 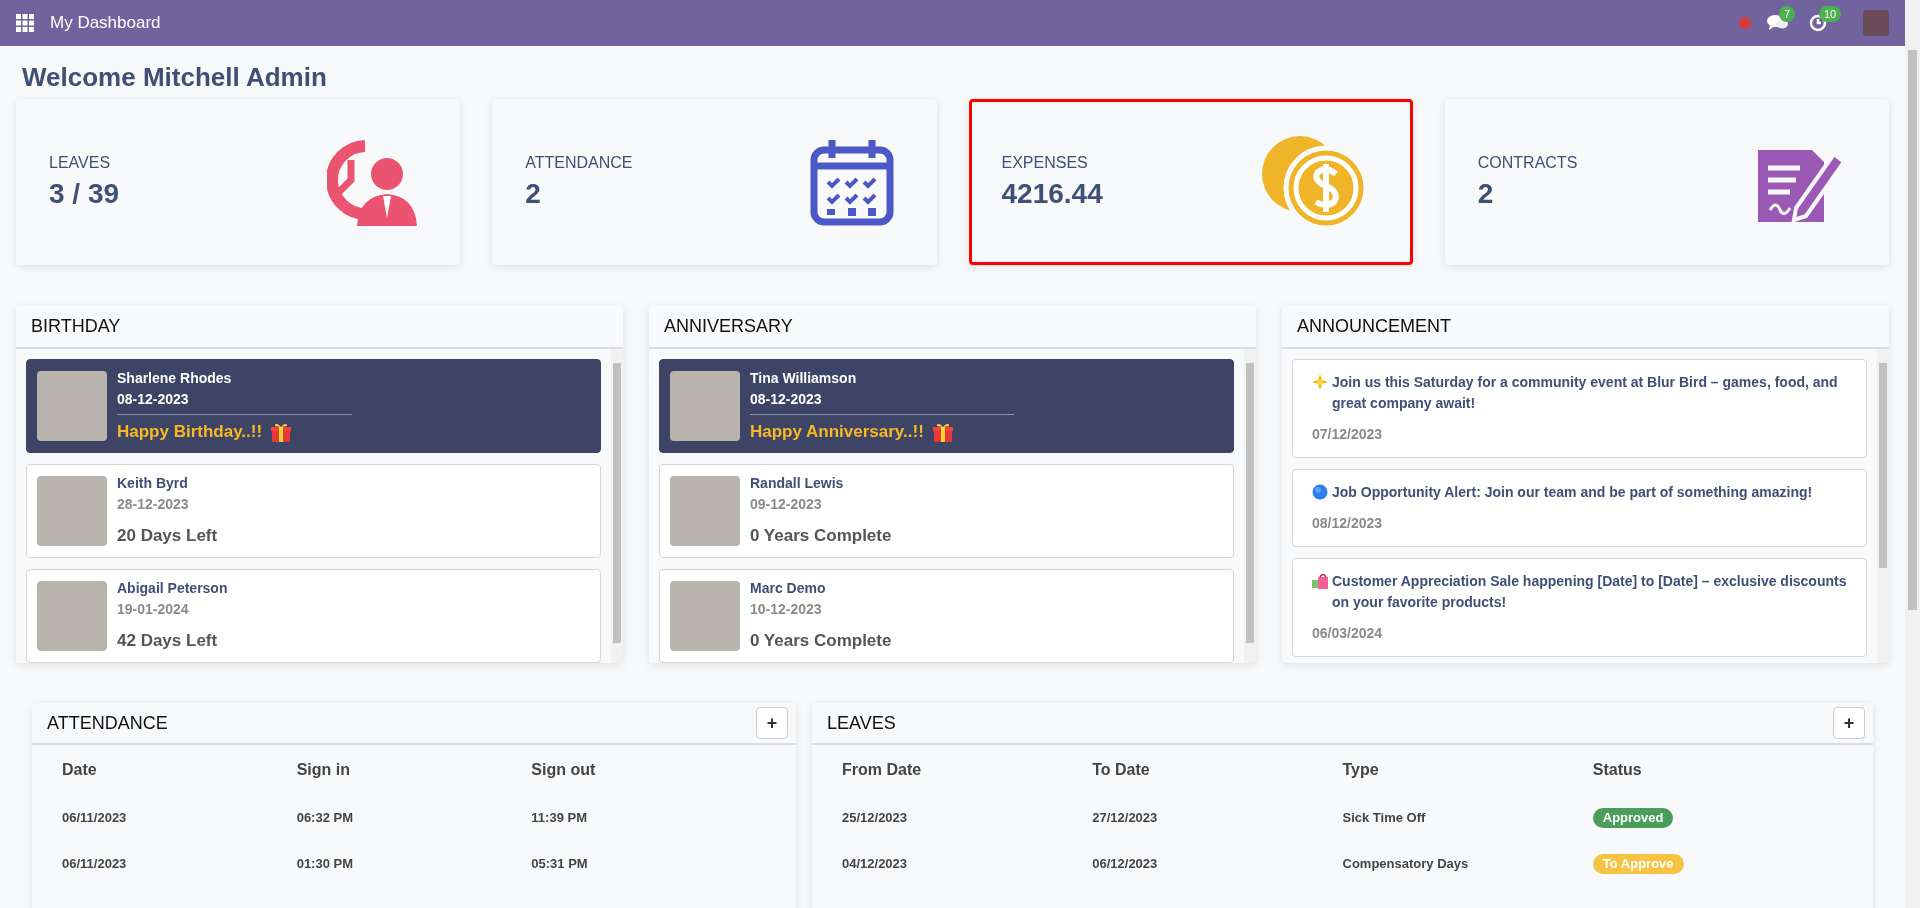 What do you see at coordinates (325, 818) in the screenshot?
I see `table-cell-text: 06:32 PM` at bounding box center [325, 818].